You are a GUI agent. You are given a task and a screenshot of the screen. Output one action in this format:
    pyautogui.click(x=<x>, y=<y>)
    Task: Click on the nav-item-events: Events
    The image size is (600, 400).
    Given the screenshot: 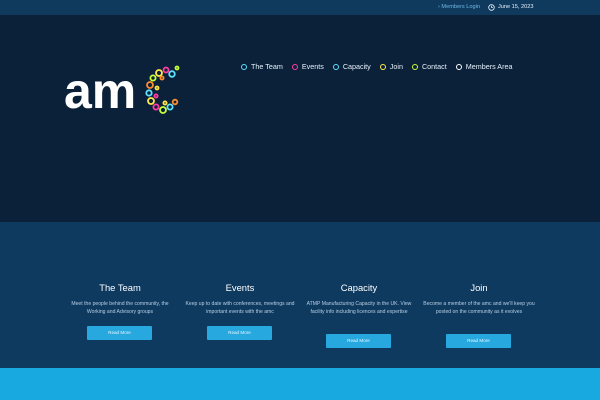 What is the action you would take?
    pyautogui.click(x=307, y=66)
    